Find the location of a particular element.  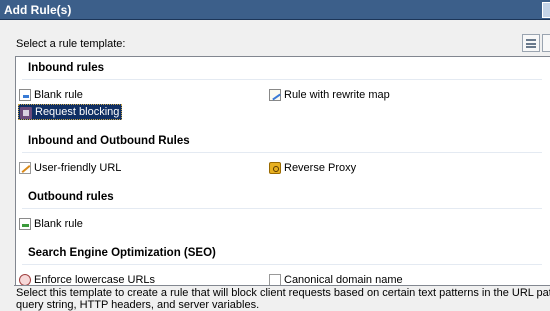

template-user-friendly-url: User-friendly URL is located at coordinates (70, 168).